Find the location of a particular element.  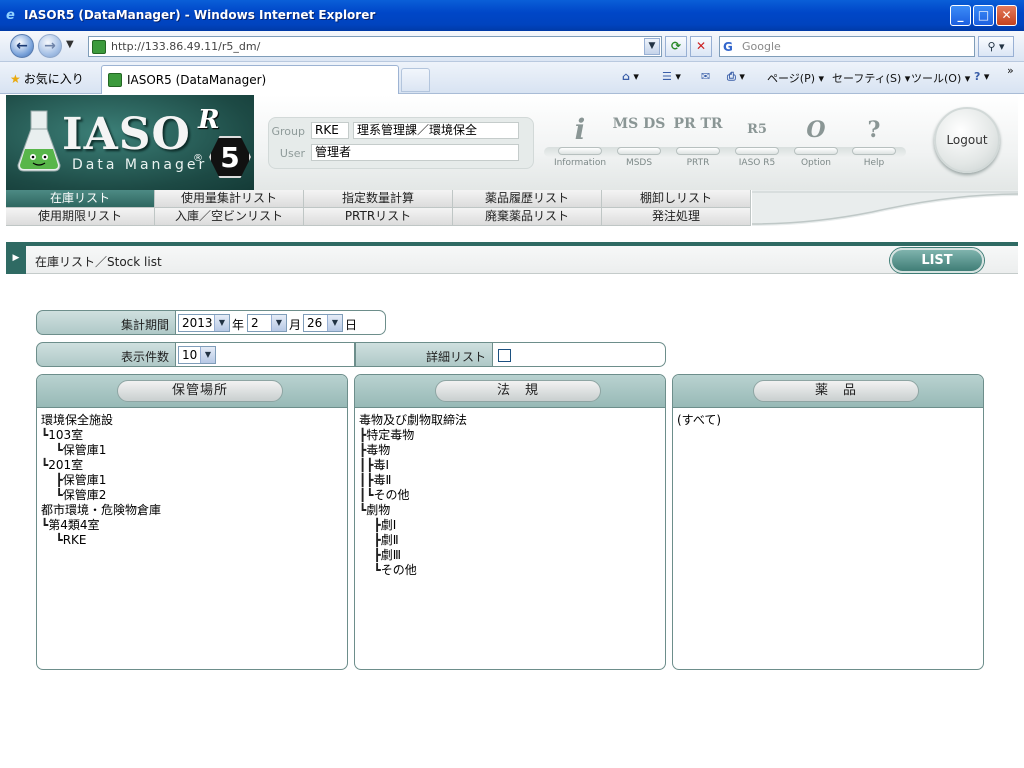

search-button: ⚲ ▾ is located at coordinates (996, 46).